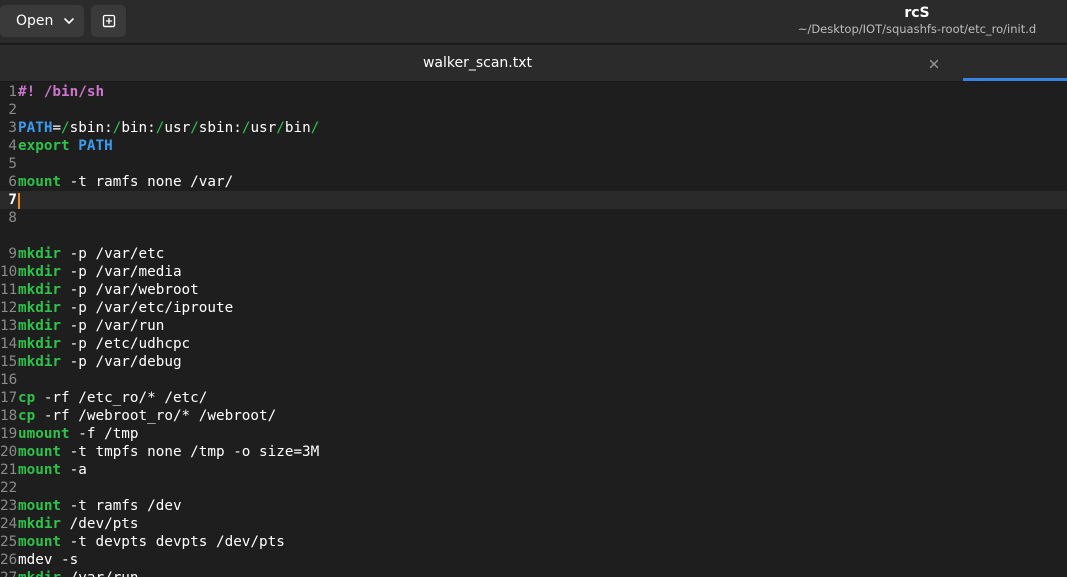 This screenshot has height=577, width=1067. Describe the element at coordinates (533, 416) in the screenshot. I see `code-line: 18 cp -rf /webroot_ro/* /webroot/` at that location.